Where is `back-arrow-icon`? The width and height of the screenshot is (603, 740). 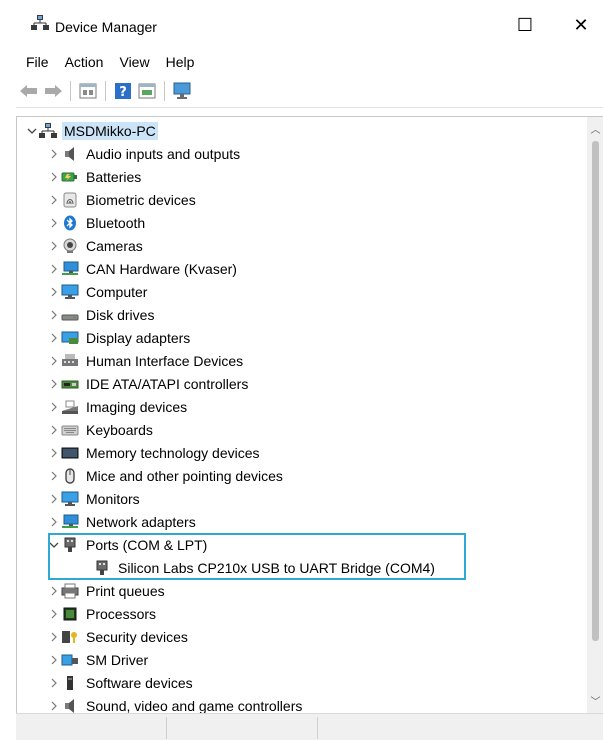
back-arrow-icon is located at coordinates (29, 91).